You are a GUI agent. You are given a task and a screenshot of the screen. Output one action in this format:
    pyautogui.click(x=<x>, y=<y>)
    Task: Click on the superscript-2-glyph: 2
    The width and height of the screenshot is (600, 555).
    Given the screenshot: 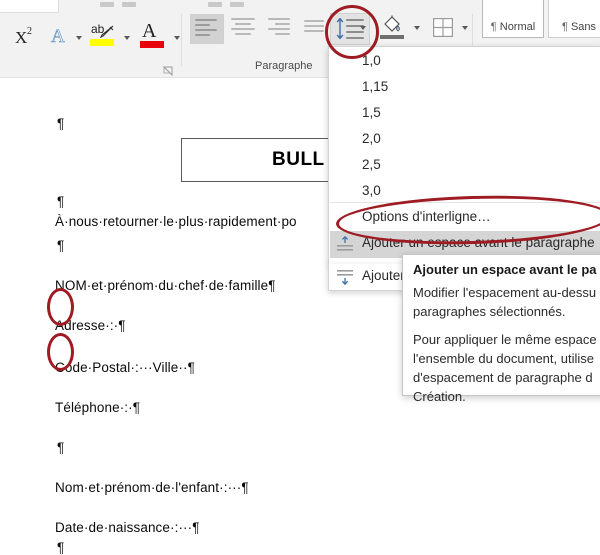 What is the action you would take?
    pyautogui.click(x=29, y=31)
    